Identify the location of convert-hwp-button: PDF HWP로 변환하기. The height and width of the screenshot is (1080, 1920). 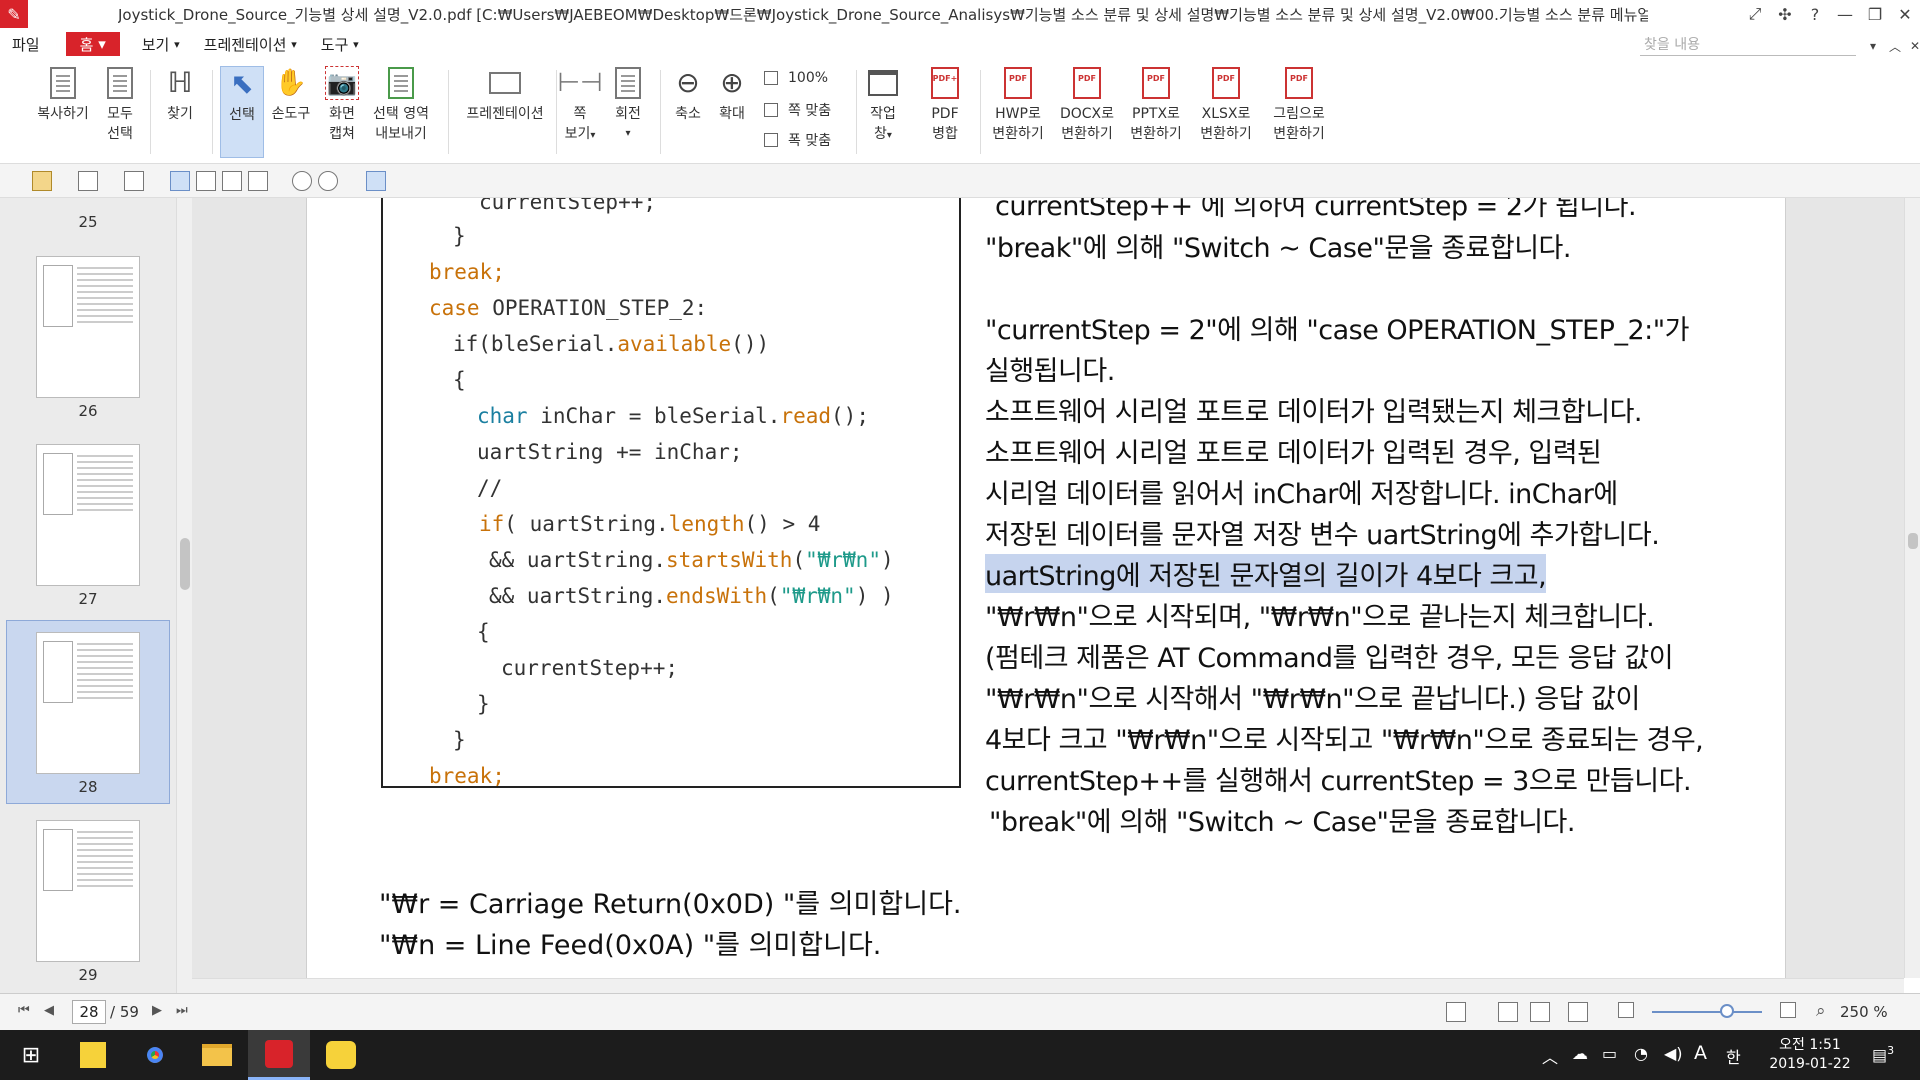
(1018, 112).